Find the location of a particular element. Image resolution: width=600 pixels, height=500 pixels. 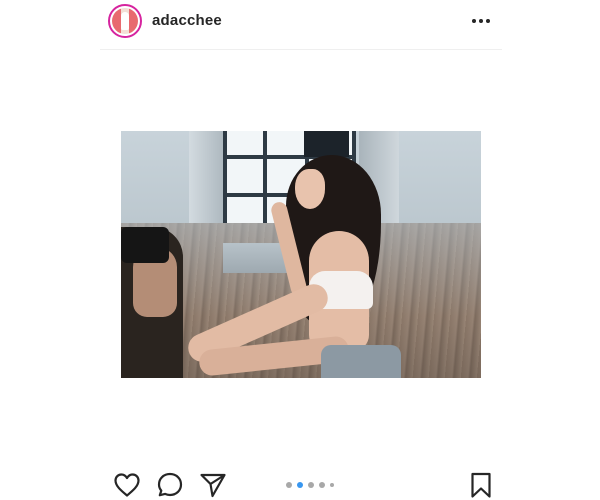

figure-face is located at coordinates (310, 189).